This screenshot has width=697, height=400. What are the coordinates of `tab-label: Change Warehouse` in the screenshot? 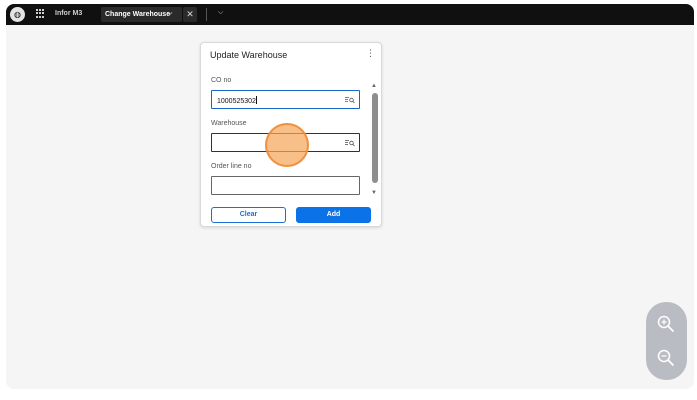 It's located at (138, 14).